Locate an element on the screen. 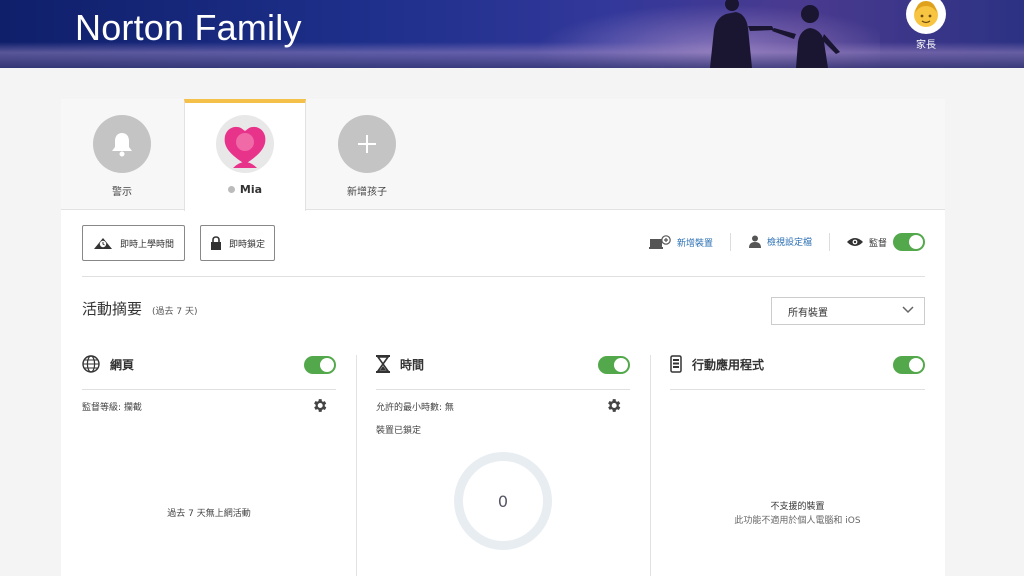 The image size is (1024, 576). time-panel-divider is located at coordinates (503, 389).